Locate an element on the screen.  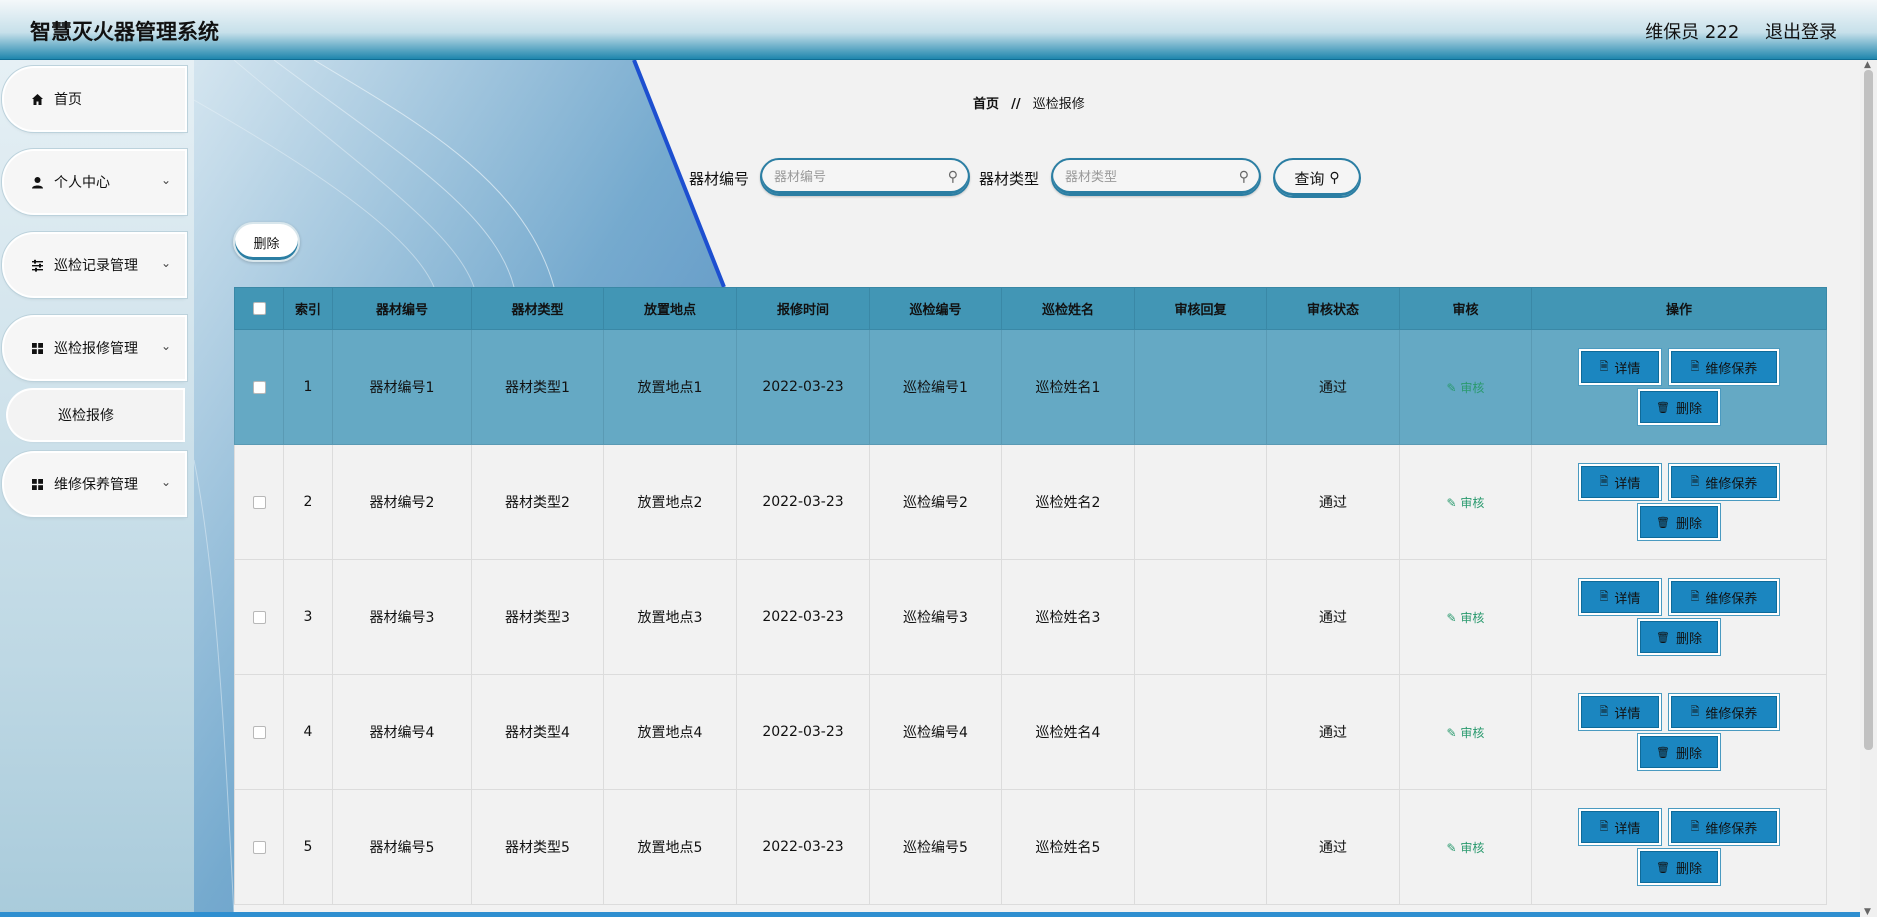
sidebar-item-personal-center: 个人中心 ⌄ is located at coordinates (94, 182).